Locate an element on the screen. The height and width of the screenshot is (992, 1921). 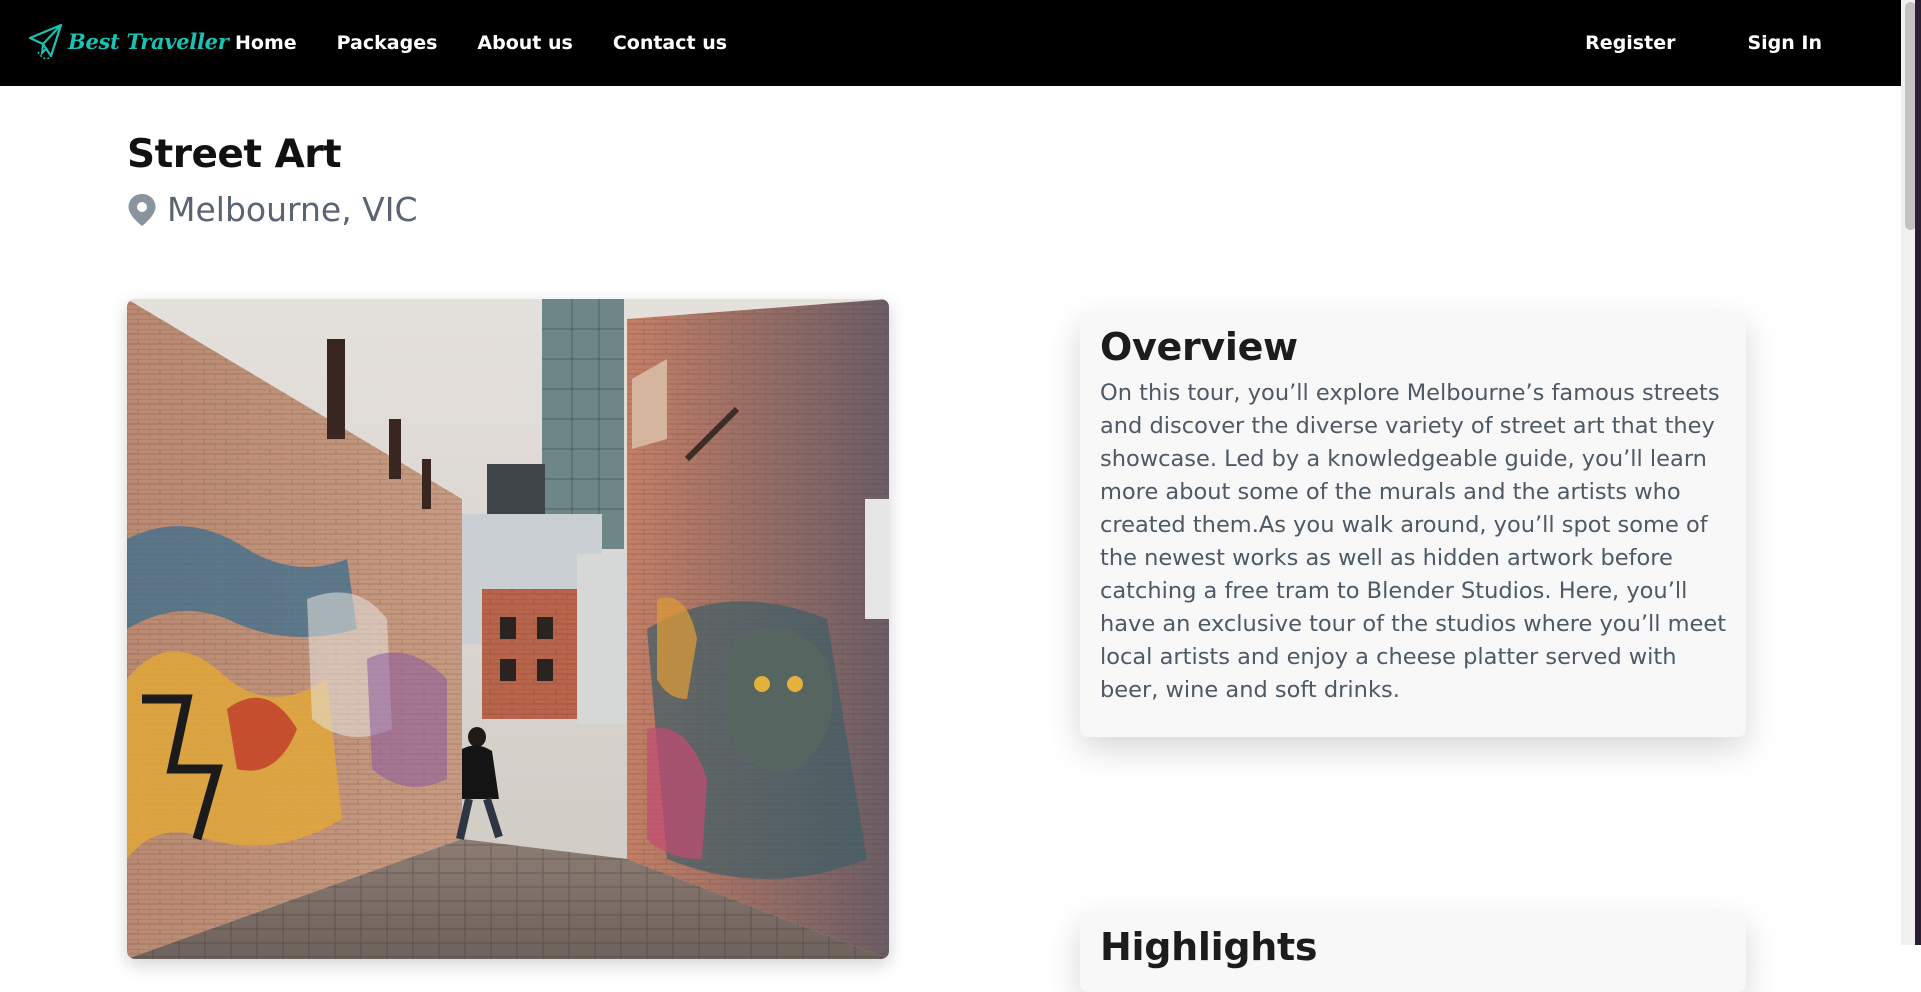
register-link: Register is located at coordinates (1630, 43).